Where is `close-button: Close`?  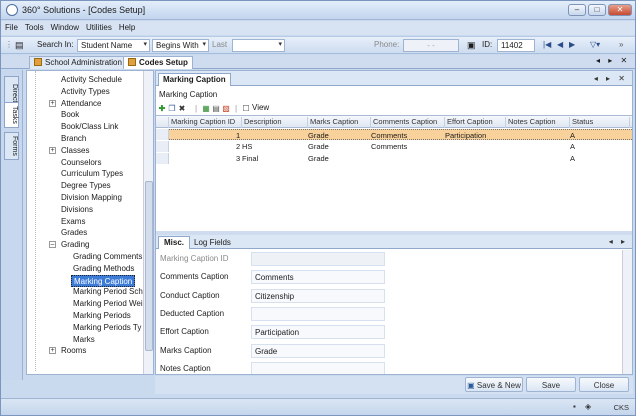
close-button: Close is located at coordinates (604, 384).